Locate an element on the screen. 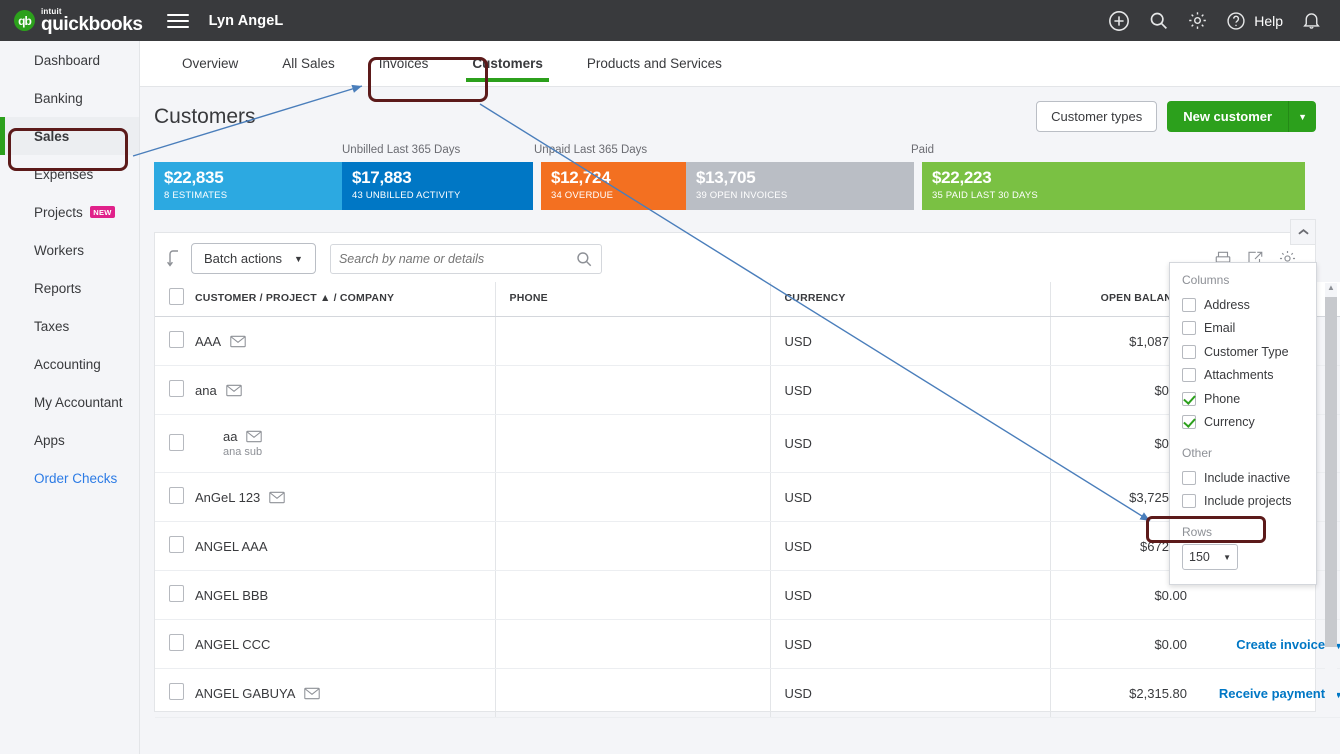  money-bar-segment: $13,705 39 OPEN INVOICES is located at coordinates (800, 186).